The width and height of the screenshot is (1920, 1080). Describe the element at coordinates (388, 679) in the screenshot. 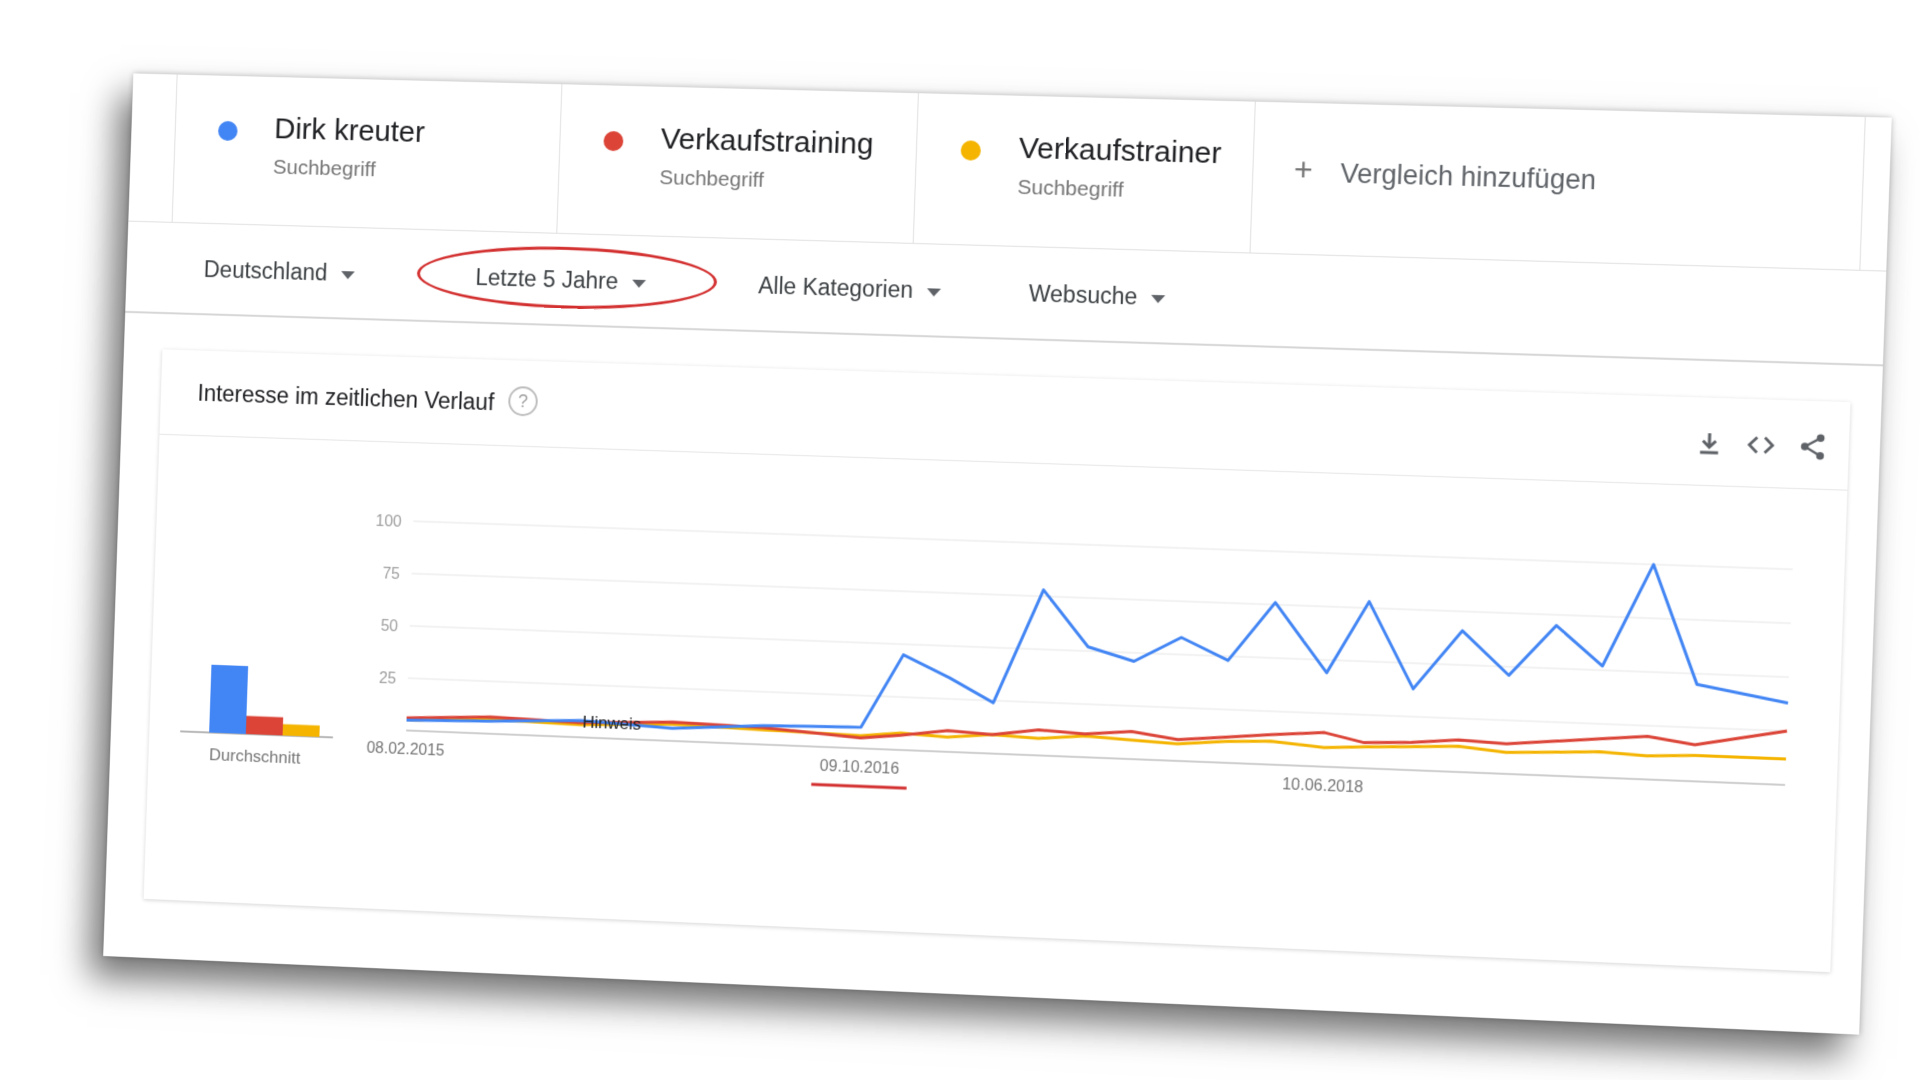

I see `y-tick-label: 25` at that location.